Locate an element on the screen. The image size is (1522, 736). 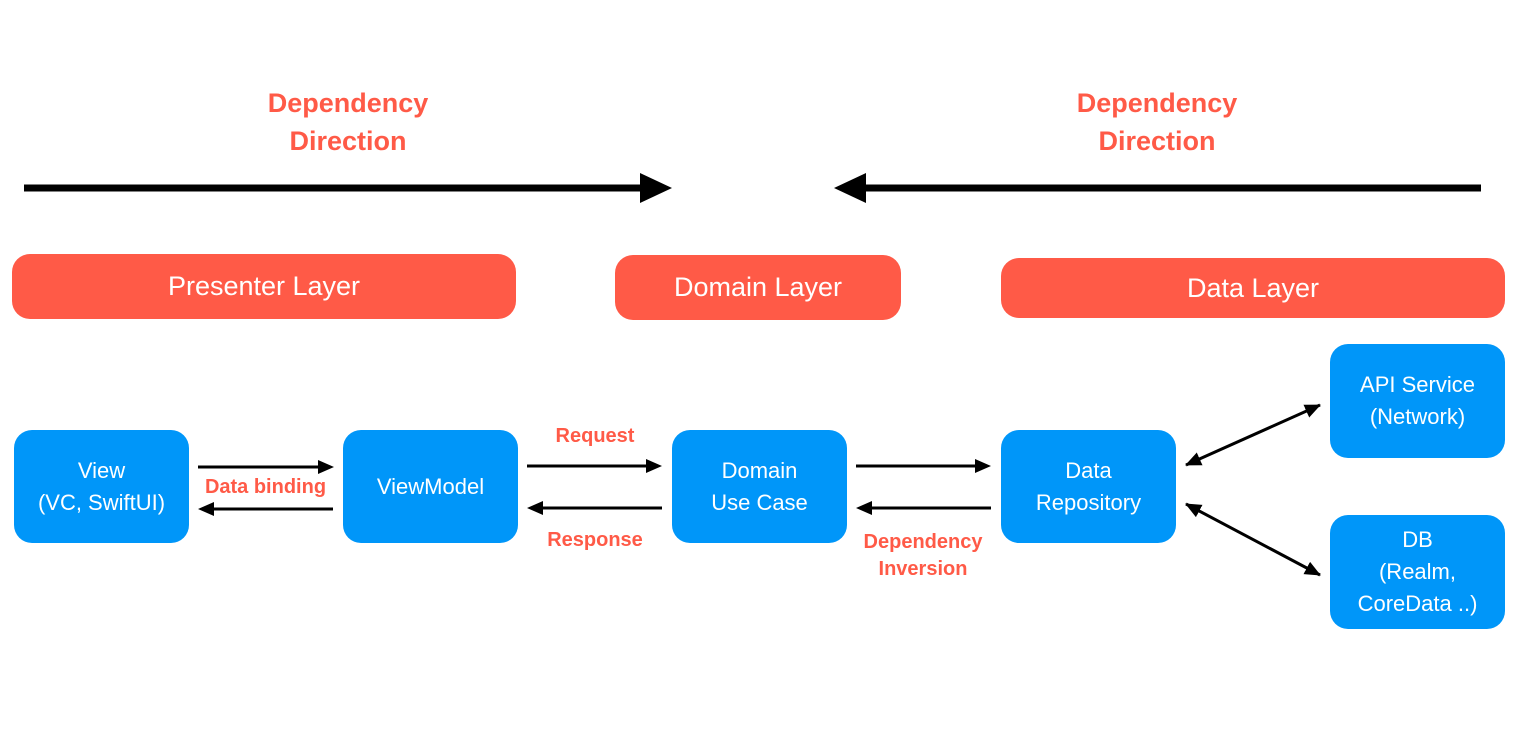
data-repository-node: Data Repository is located at coordinates (1088, 486).